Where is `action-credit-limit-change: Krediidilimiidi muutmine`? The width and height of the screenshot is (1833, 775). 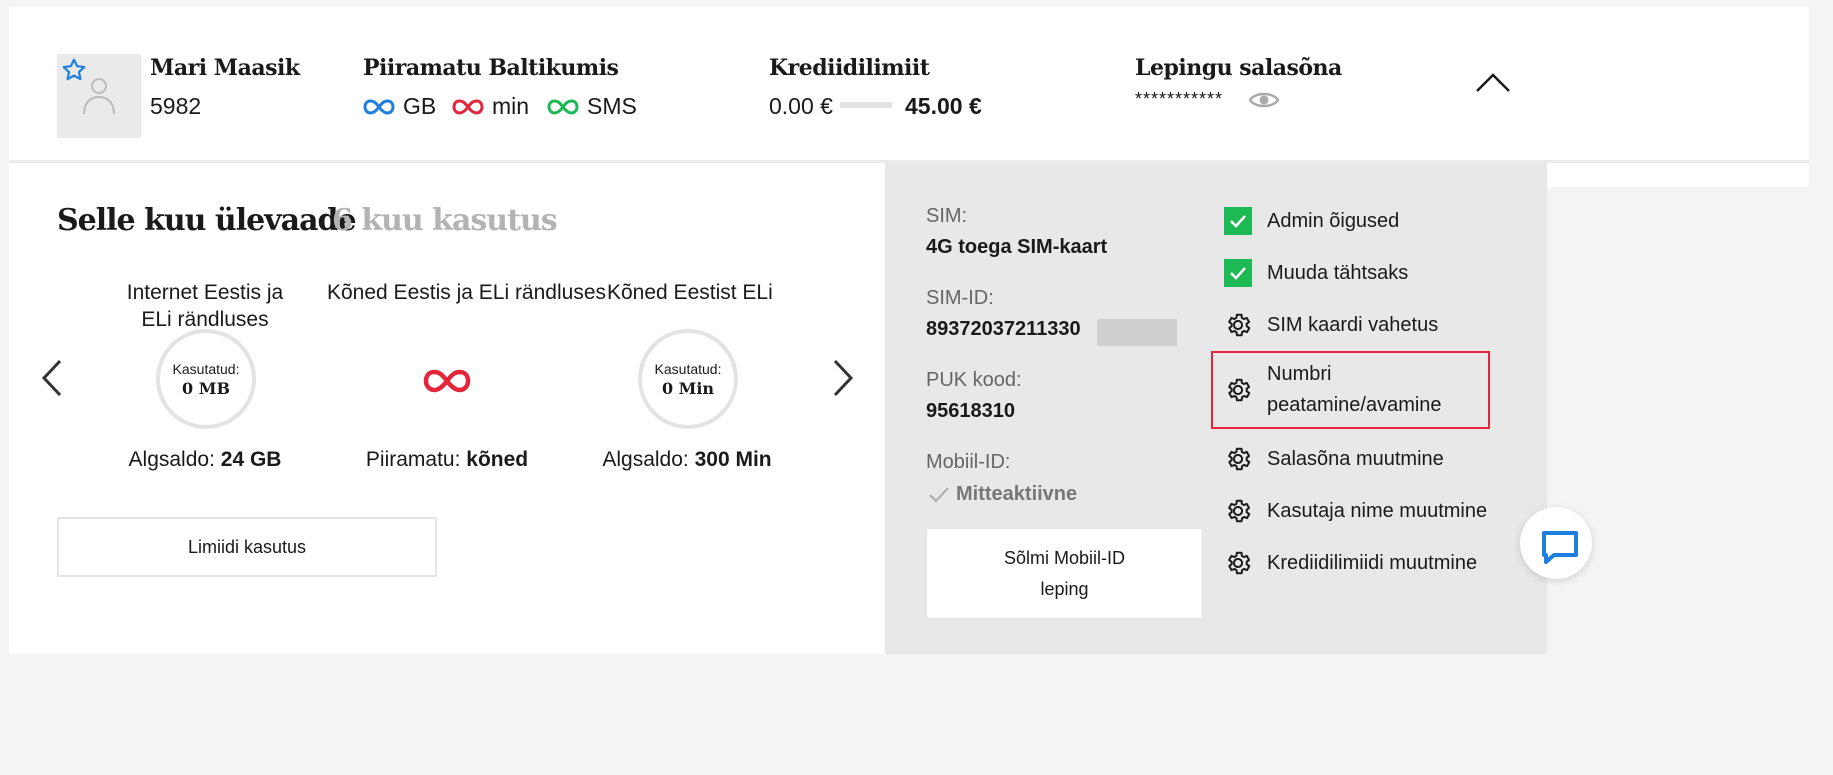
action-credit-limit-change: Krediidilimiidi muutmine is located at coordinates (1350, 563).